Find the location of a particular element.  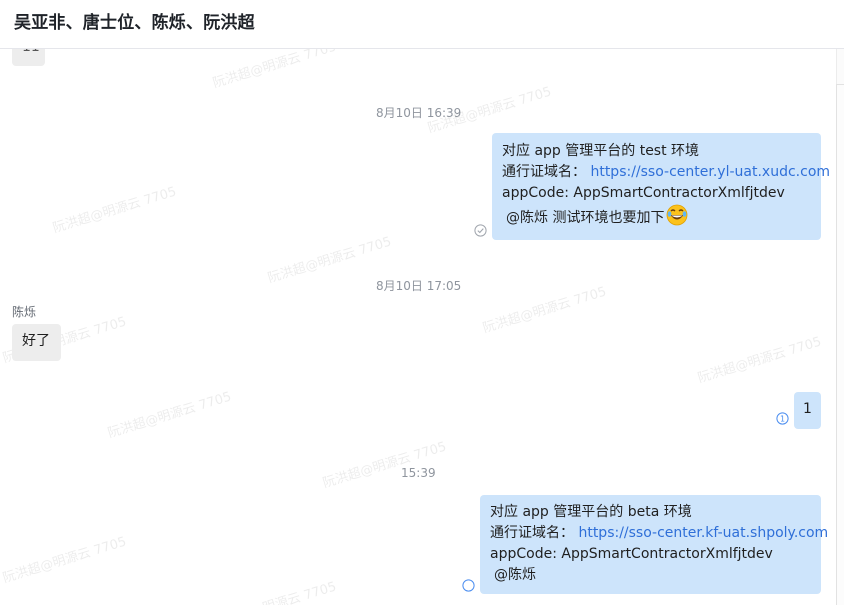

scrollbar-thumb is located at coordinates (840, 344).